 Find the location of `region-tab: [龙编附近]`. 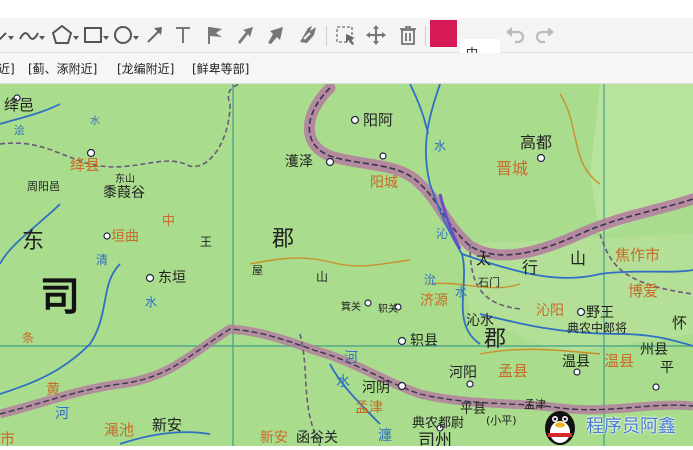

region-tab: [龙编附近] is located at coordinates (145, 68).